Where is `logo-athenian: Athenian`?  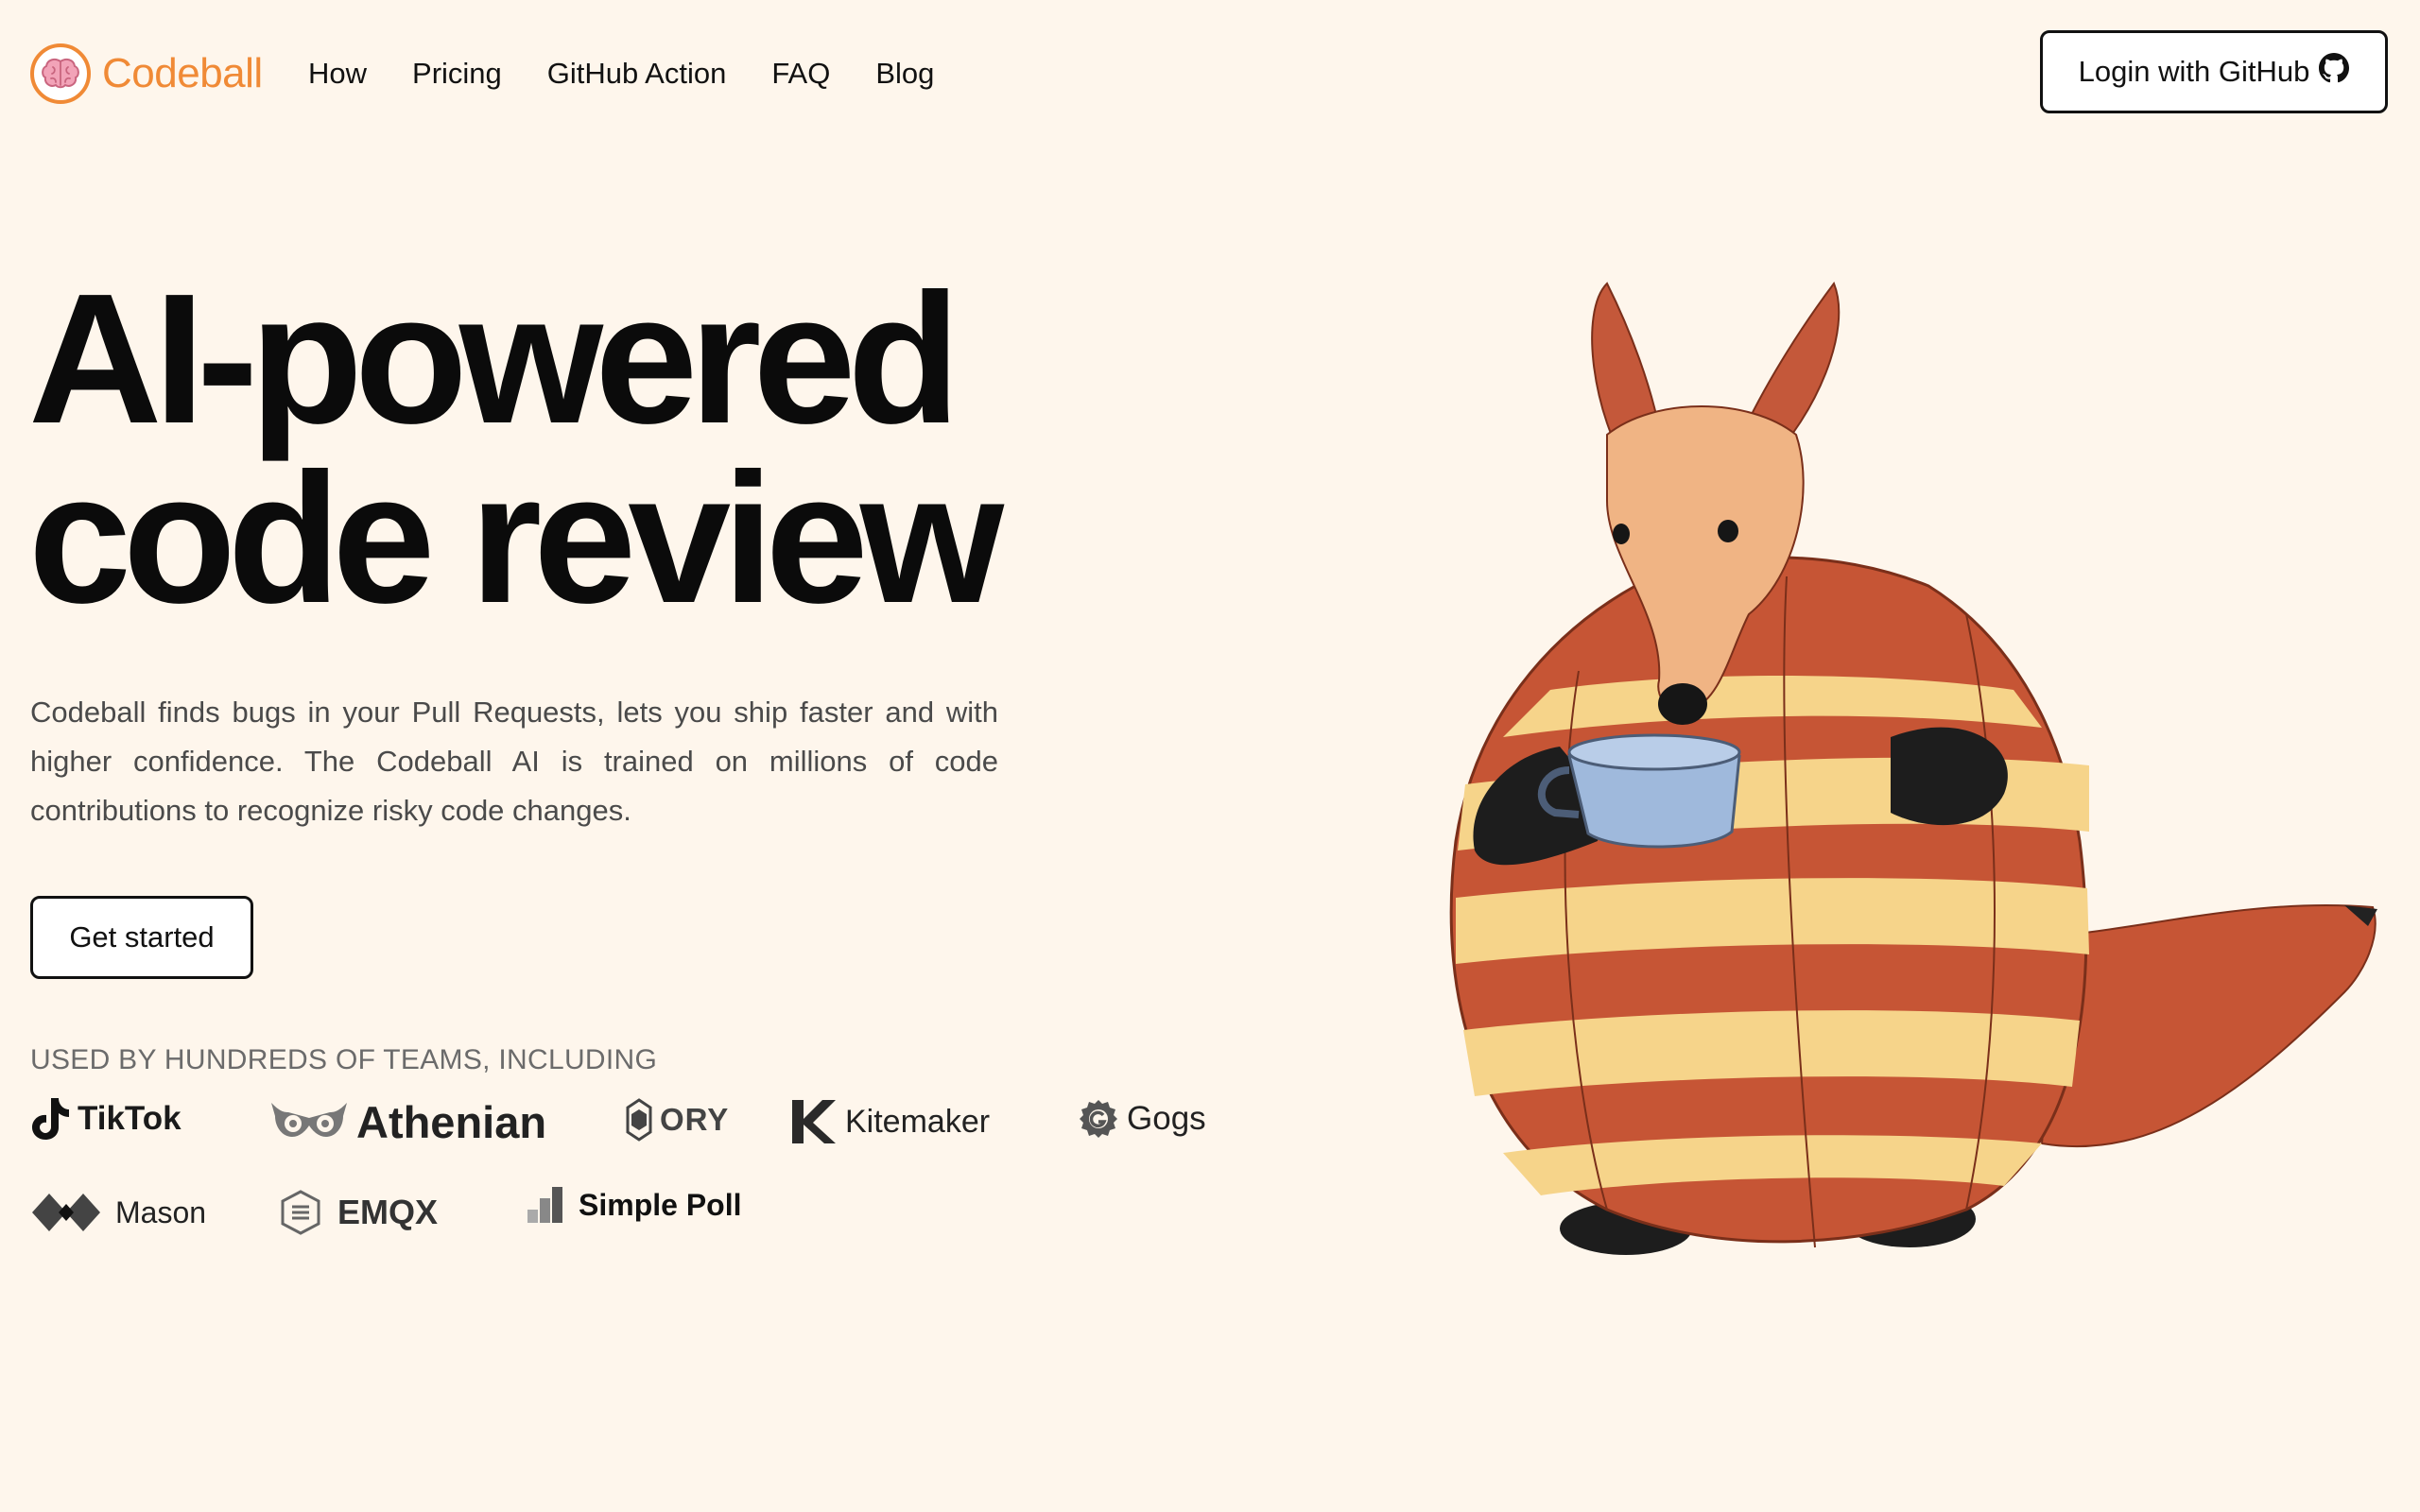
logo-athenian: Athenian is located at coordinates (407, 1122).